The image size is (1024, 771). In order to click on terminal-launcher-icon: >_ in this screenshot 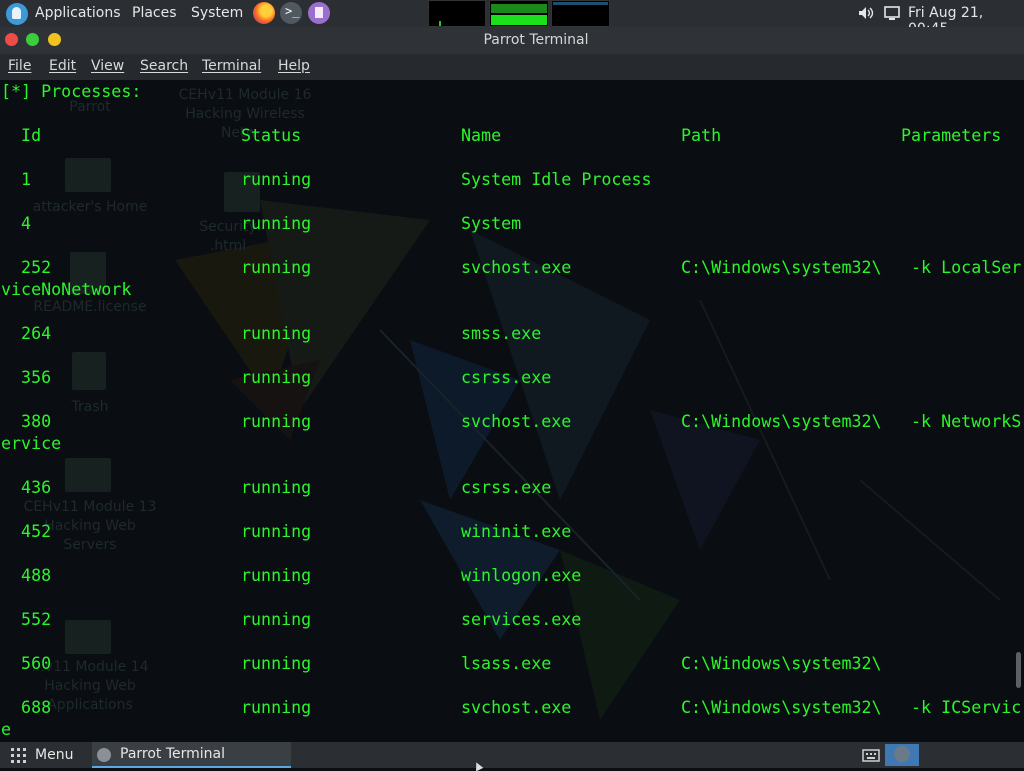, I will do `click(291, 13)`.